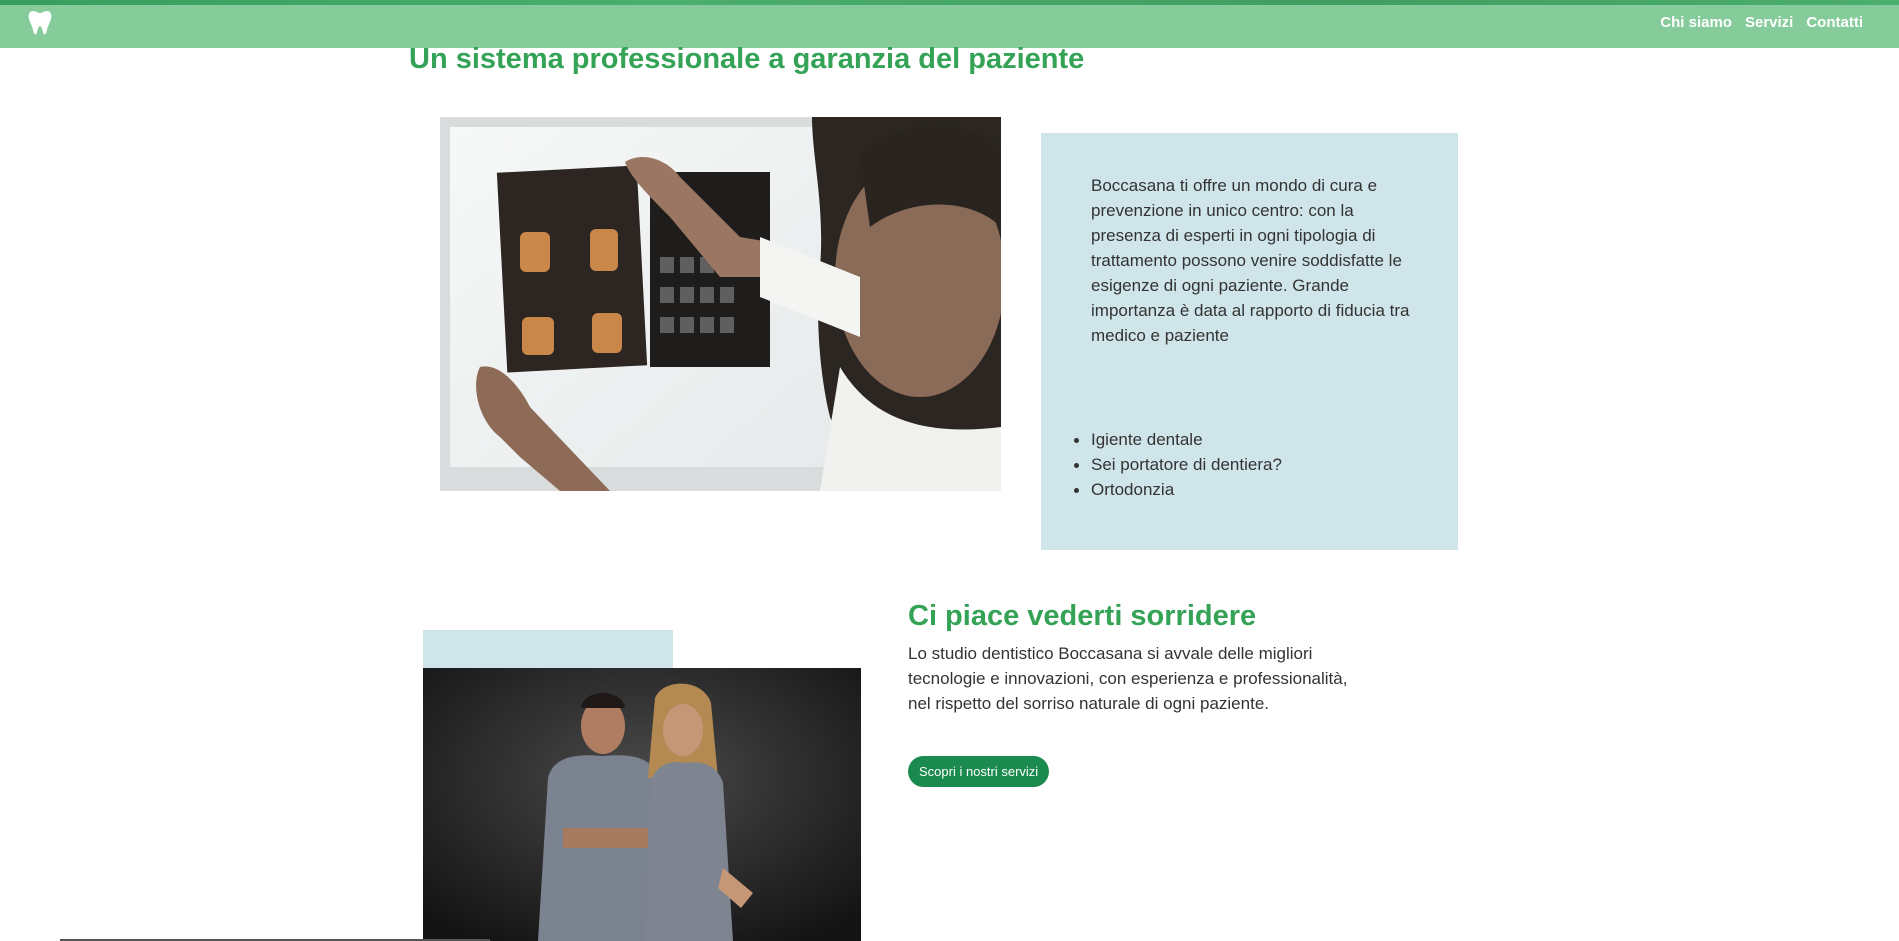 Image resolution: width=1899 pixels, height=941 pixels. I want to click on section-title-smile: Ci piace vederti sorridere, so click(1082, 616).